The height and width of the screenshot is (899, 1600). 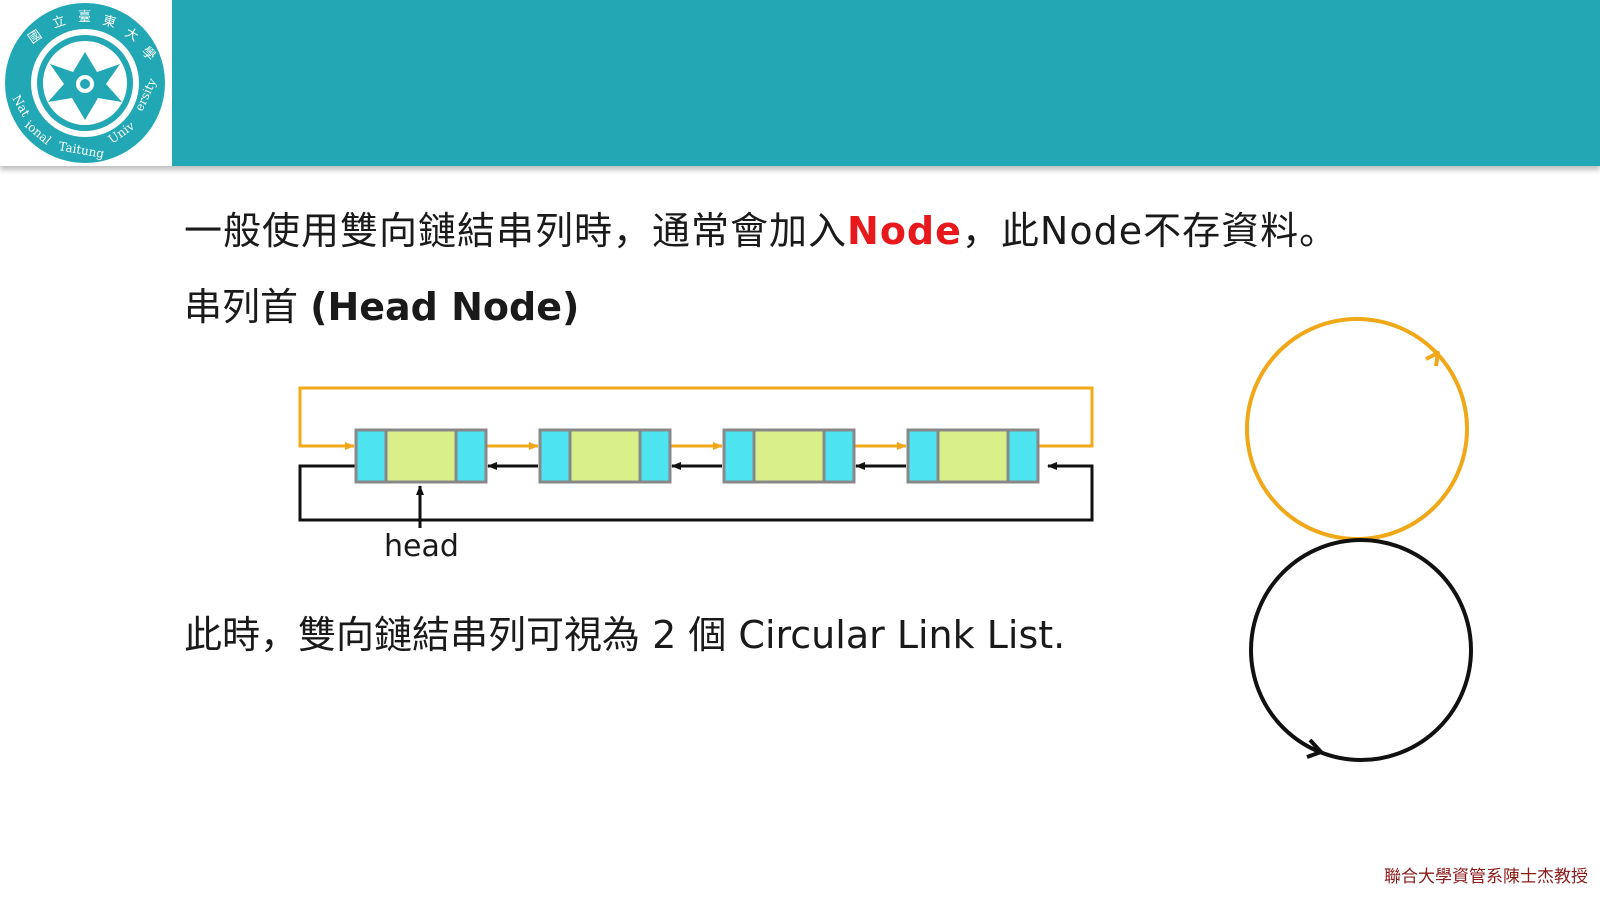 What do you see at coordinates (1361, 650) in the screenshot?
I see `backward-circular-loop` at bounding box center [1361, 650].